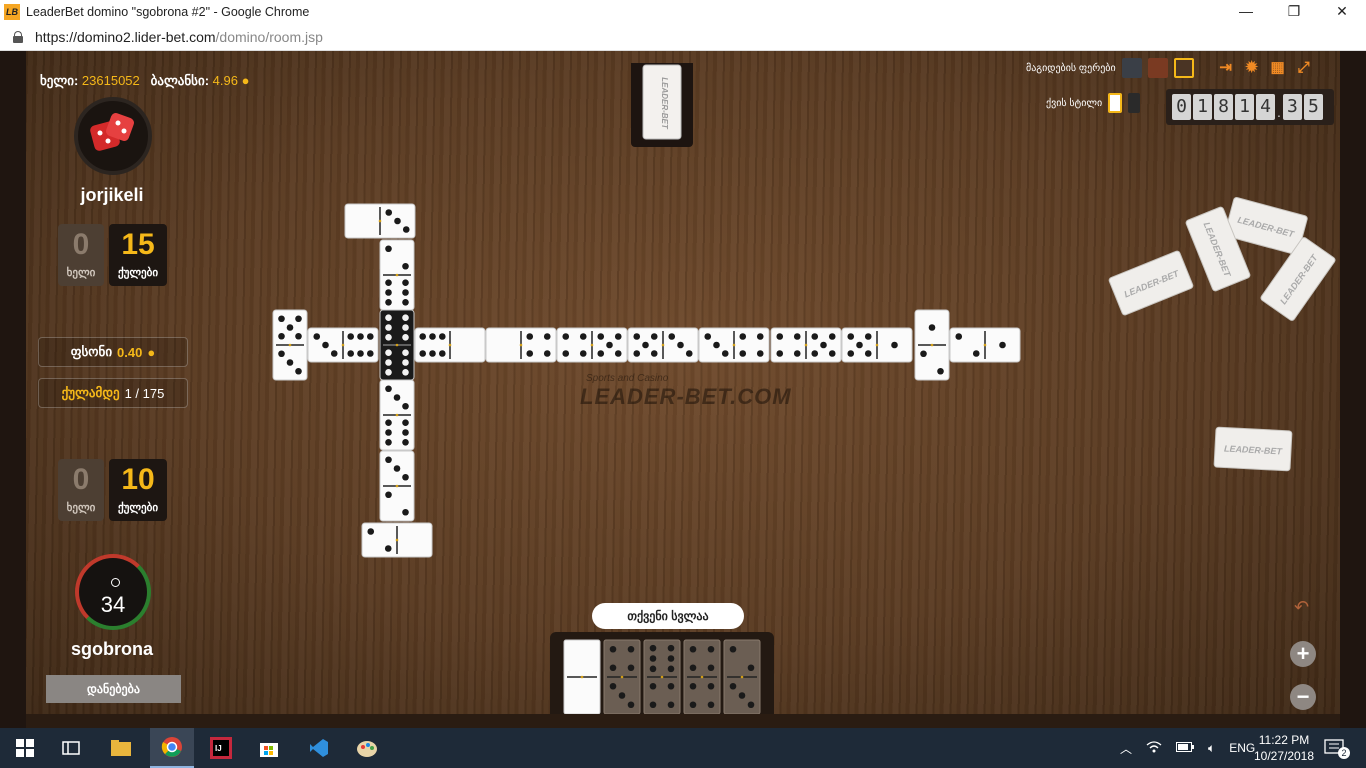  What do you see at coordinates (1301, 607) in the screenshot?
I see `undo-icon: ↶` at bounding box center [1301, 607].